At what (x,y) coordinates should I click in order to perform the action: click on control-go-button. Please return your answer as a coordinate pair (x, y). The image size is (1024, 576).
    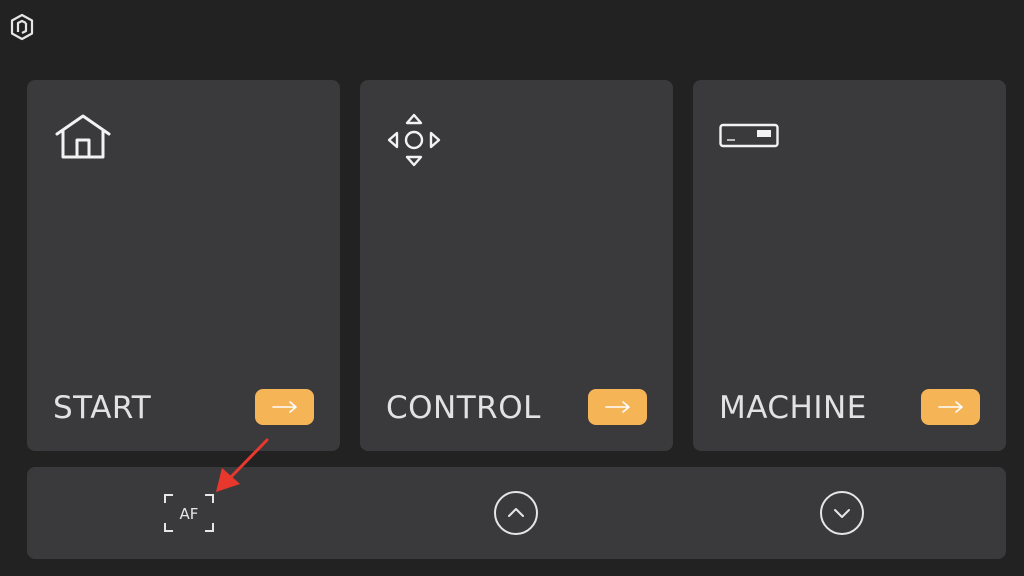
    Looking at the image, I should click on (617, 407).